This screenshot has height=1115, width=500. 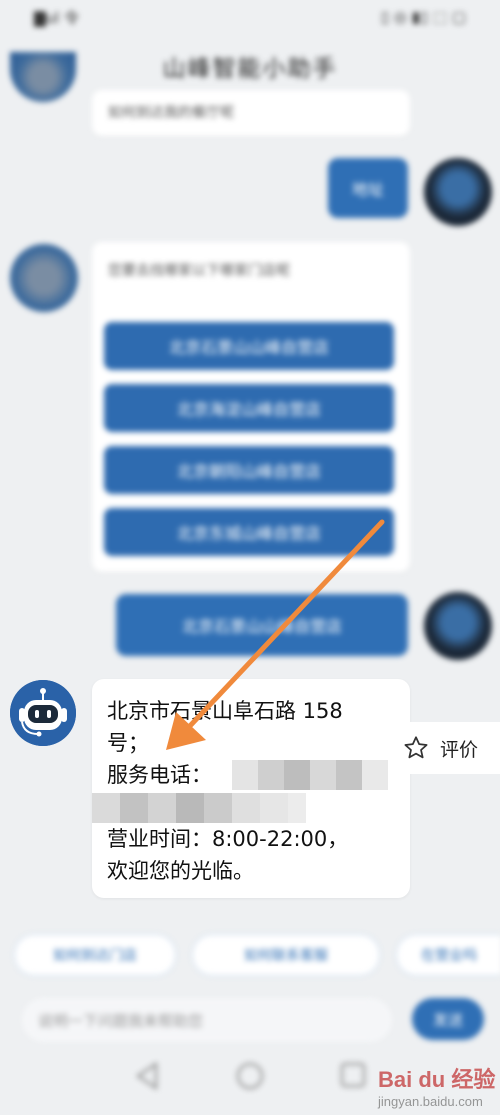 I want to click on watermark-text: Bai du 经验, so click(x=437, y=1079).